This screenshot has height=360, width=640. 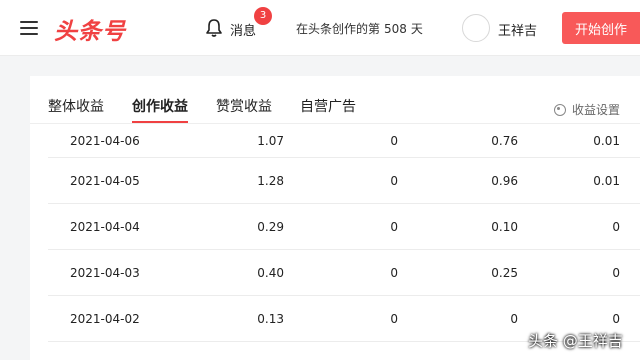 What do you see at coordinates (105, 318) in the screenshot?
I see `date-cell: 2021-04-02` at bounding box center [105, 318].